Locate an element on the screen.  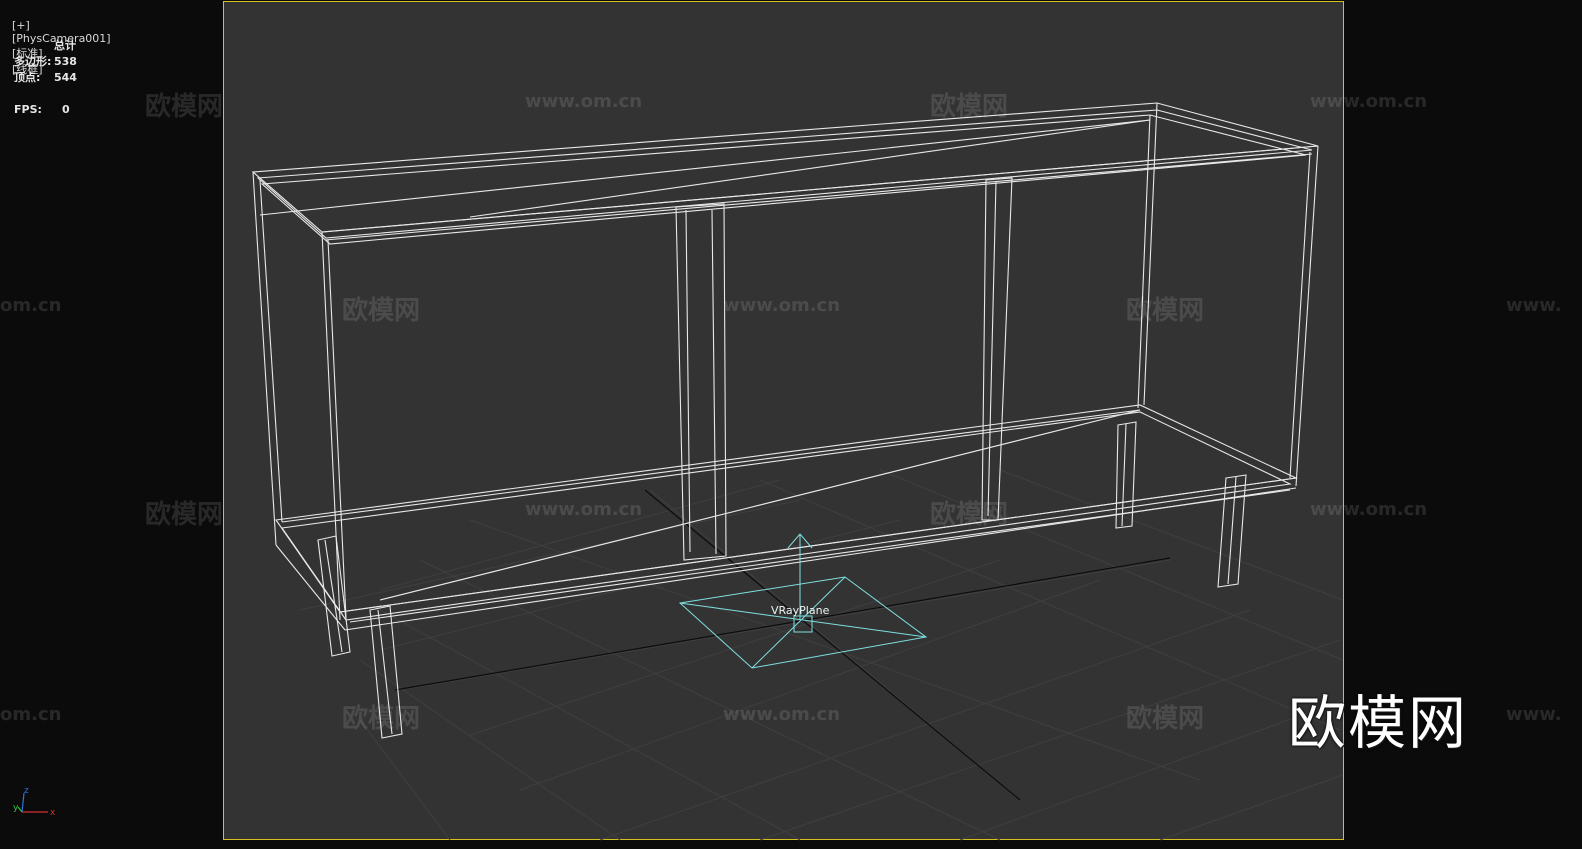
site-logo: 欧模网 is located at coordinates (1378, 723).